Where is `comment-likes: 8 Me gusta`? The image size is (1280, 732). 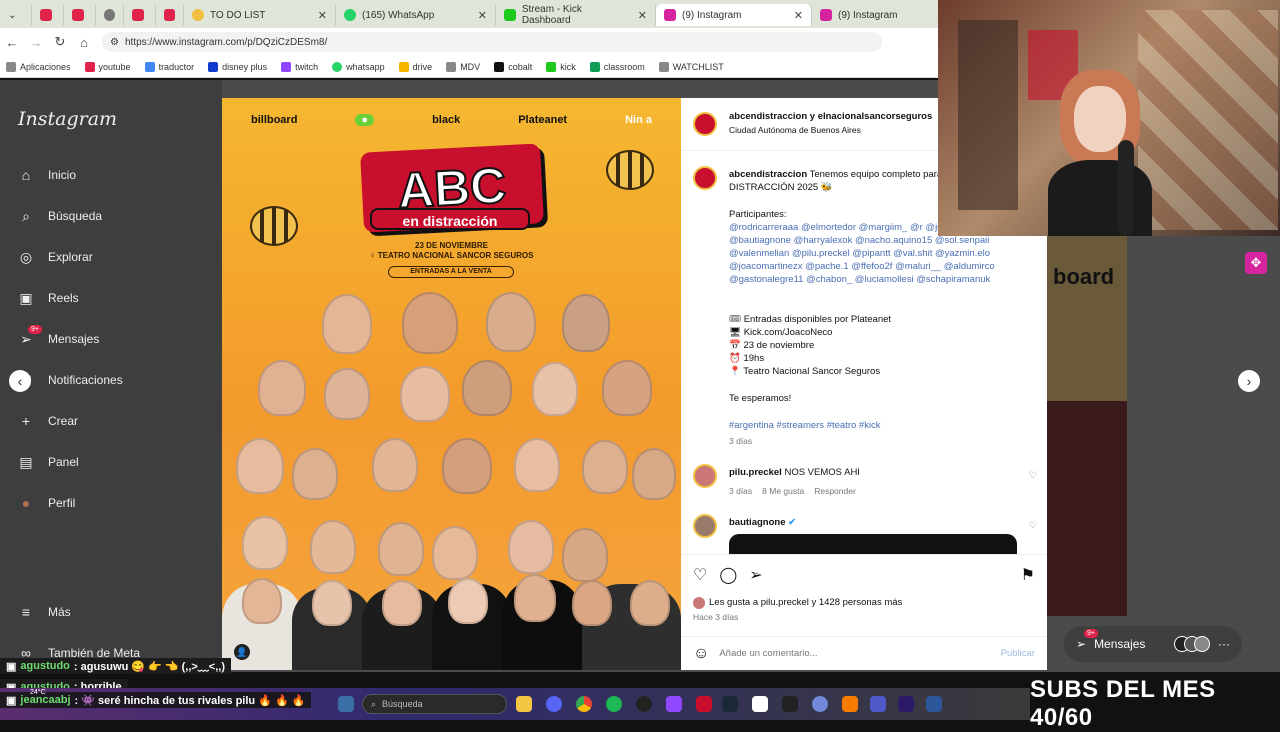 comment-likes: 8 Me gusta is located at coordinates (783, 491).